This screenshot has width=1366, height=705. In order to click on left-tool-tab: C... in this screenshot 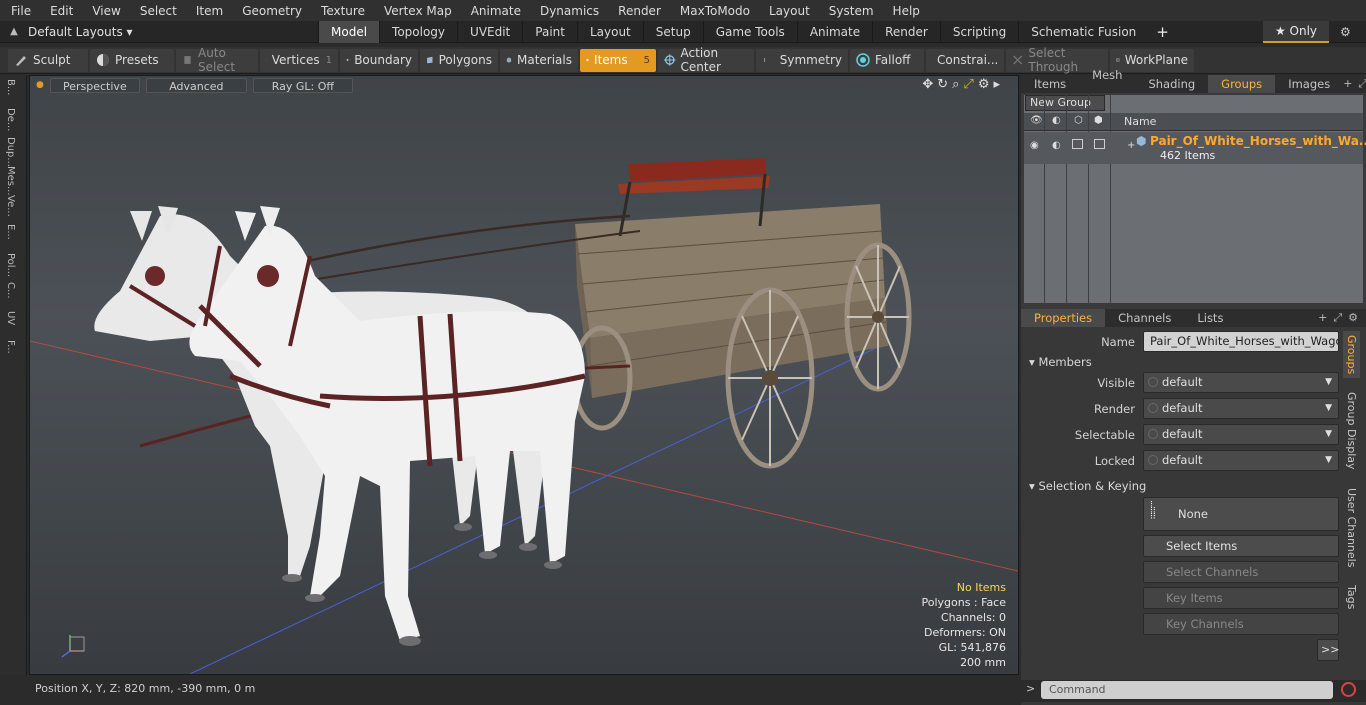, I will do `click(10, 290)`.